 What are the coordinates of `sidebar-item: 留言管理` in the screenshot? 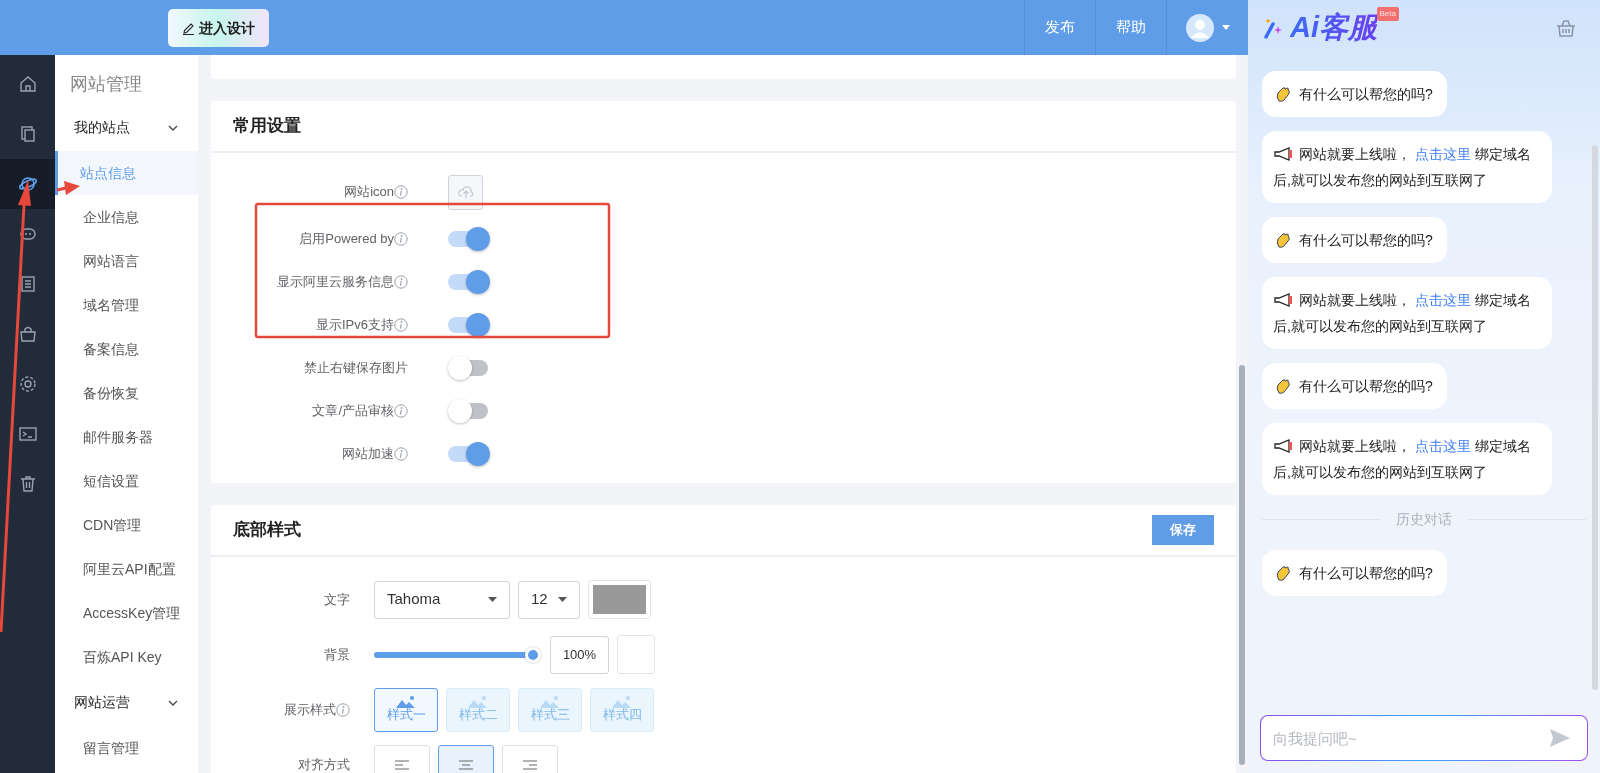 It's located at (126, 748).